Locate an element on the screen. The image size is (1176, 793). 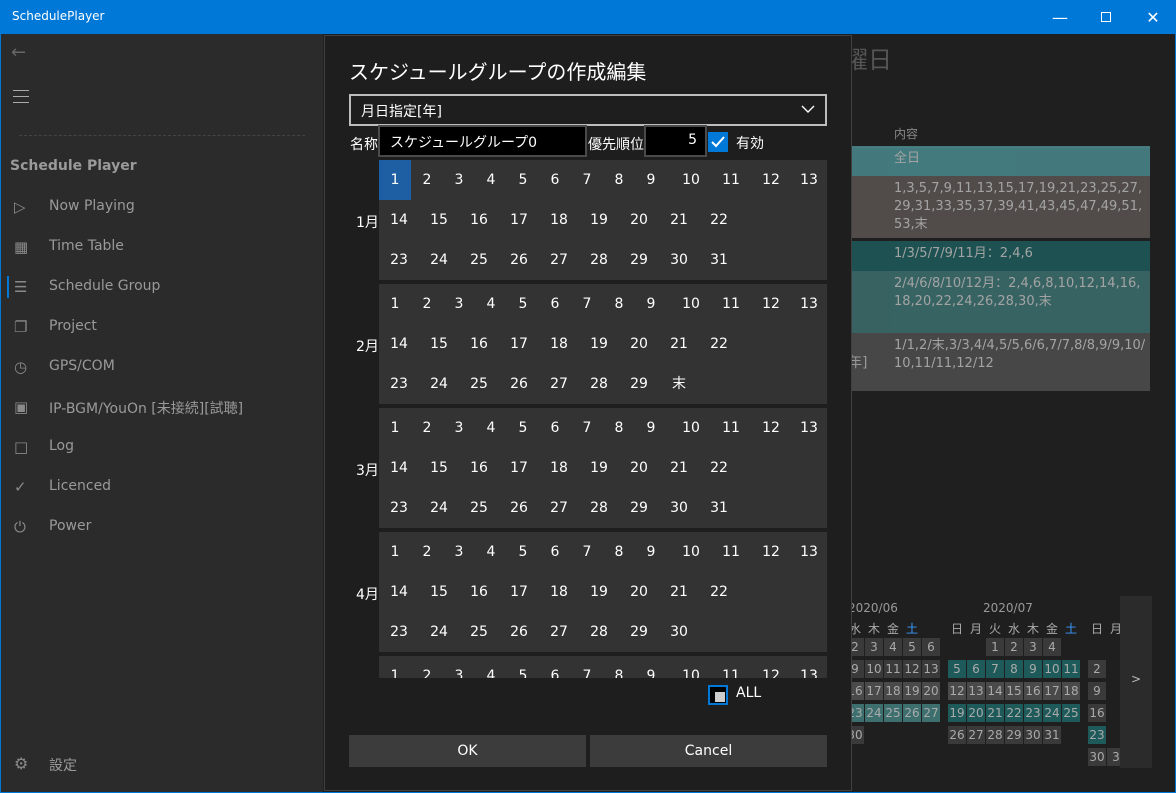
calendar-day: 11 is located at coordinates (1071, 669).